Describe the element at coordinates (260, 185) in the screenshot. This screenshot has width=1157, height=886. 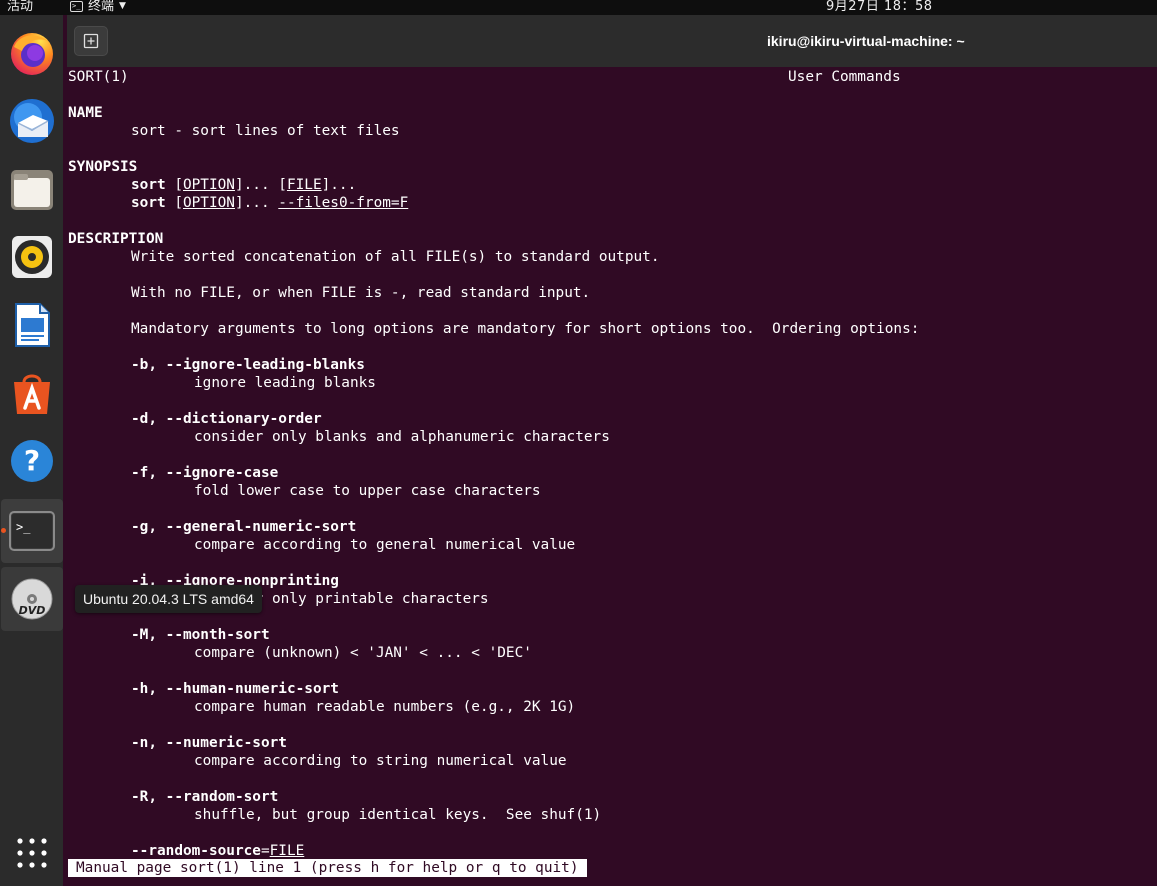
I see `synopsis-punct: ]... [` at that location.